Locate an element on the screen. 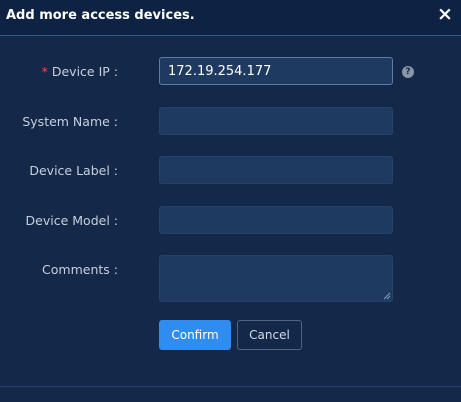 The image size is (461, 402). system-name-label: System Name : is located at coordinates (70, 121).